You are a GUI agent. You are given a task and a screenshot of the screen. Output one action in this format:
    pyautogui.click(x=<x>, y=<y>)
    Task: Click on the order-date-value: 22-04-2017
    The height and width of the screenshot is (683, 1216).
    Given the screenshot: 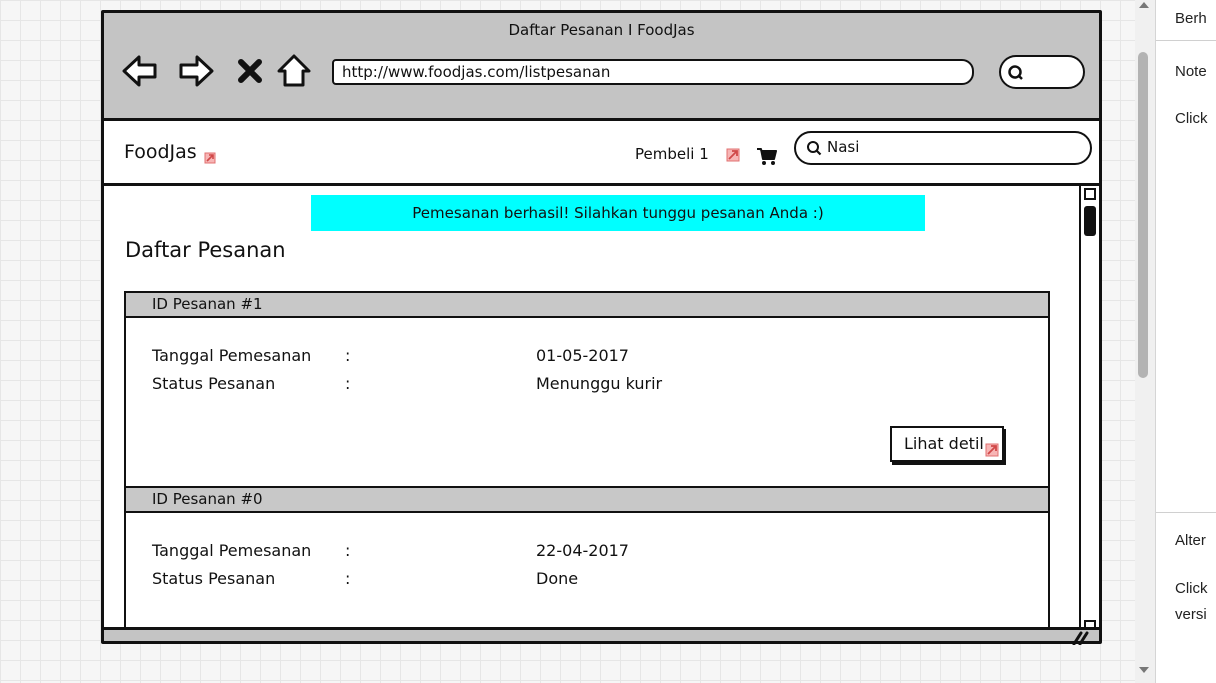 What is the action you would take?
    pyautogui.click(x=582, y=550)
    